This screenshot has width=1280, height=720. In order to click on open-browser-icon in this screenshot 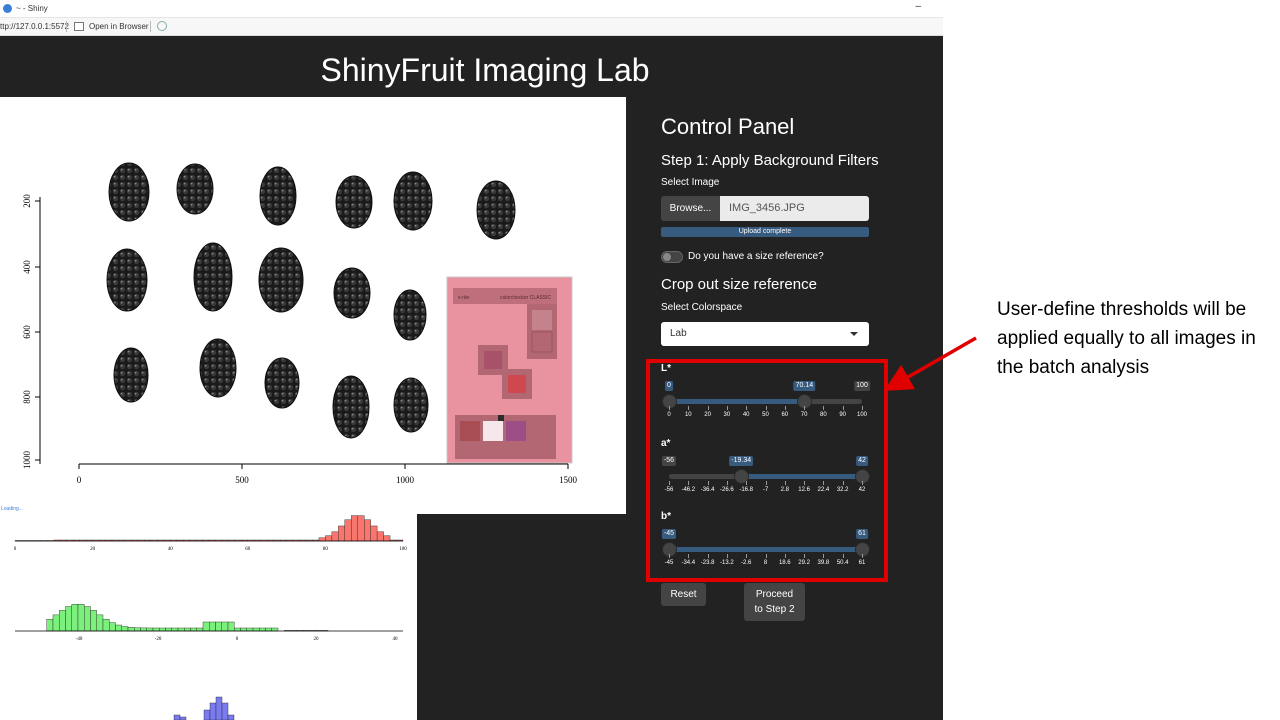, I will do `click(79, 26)`.